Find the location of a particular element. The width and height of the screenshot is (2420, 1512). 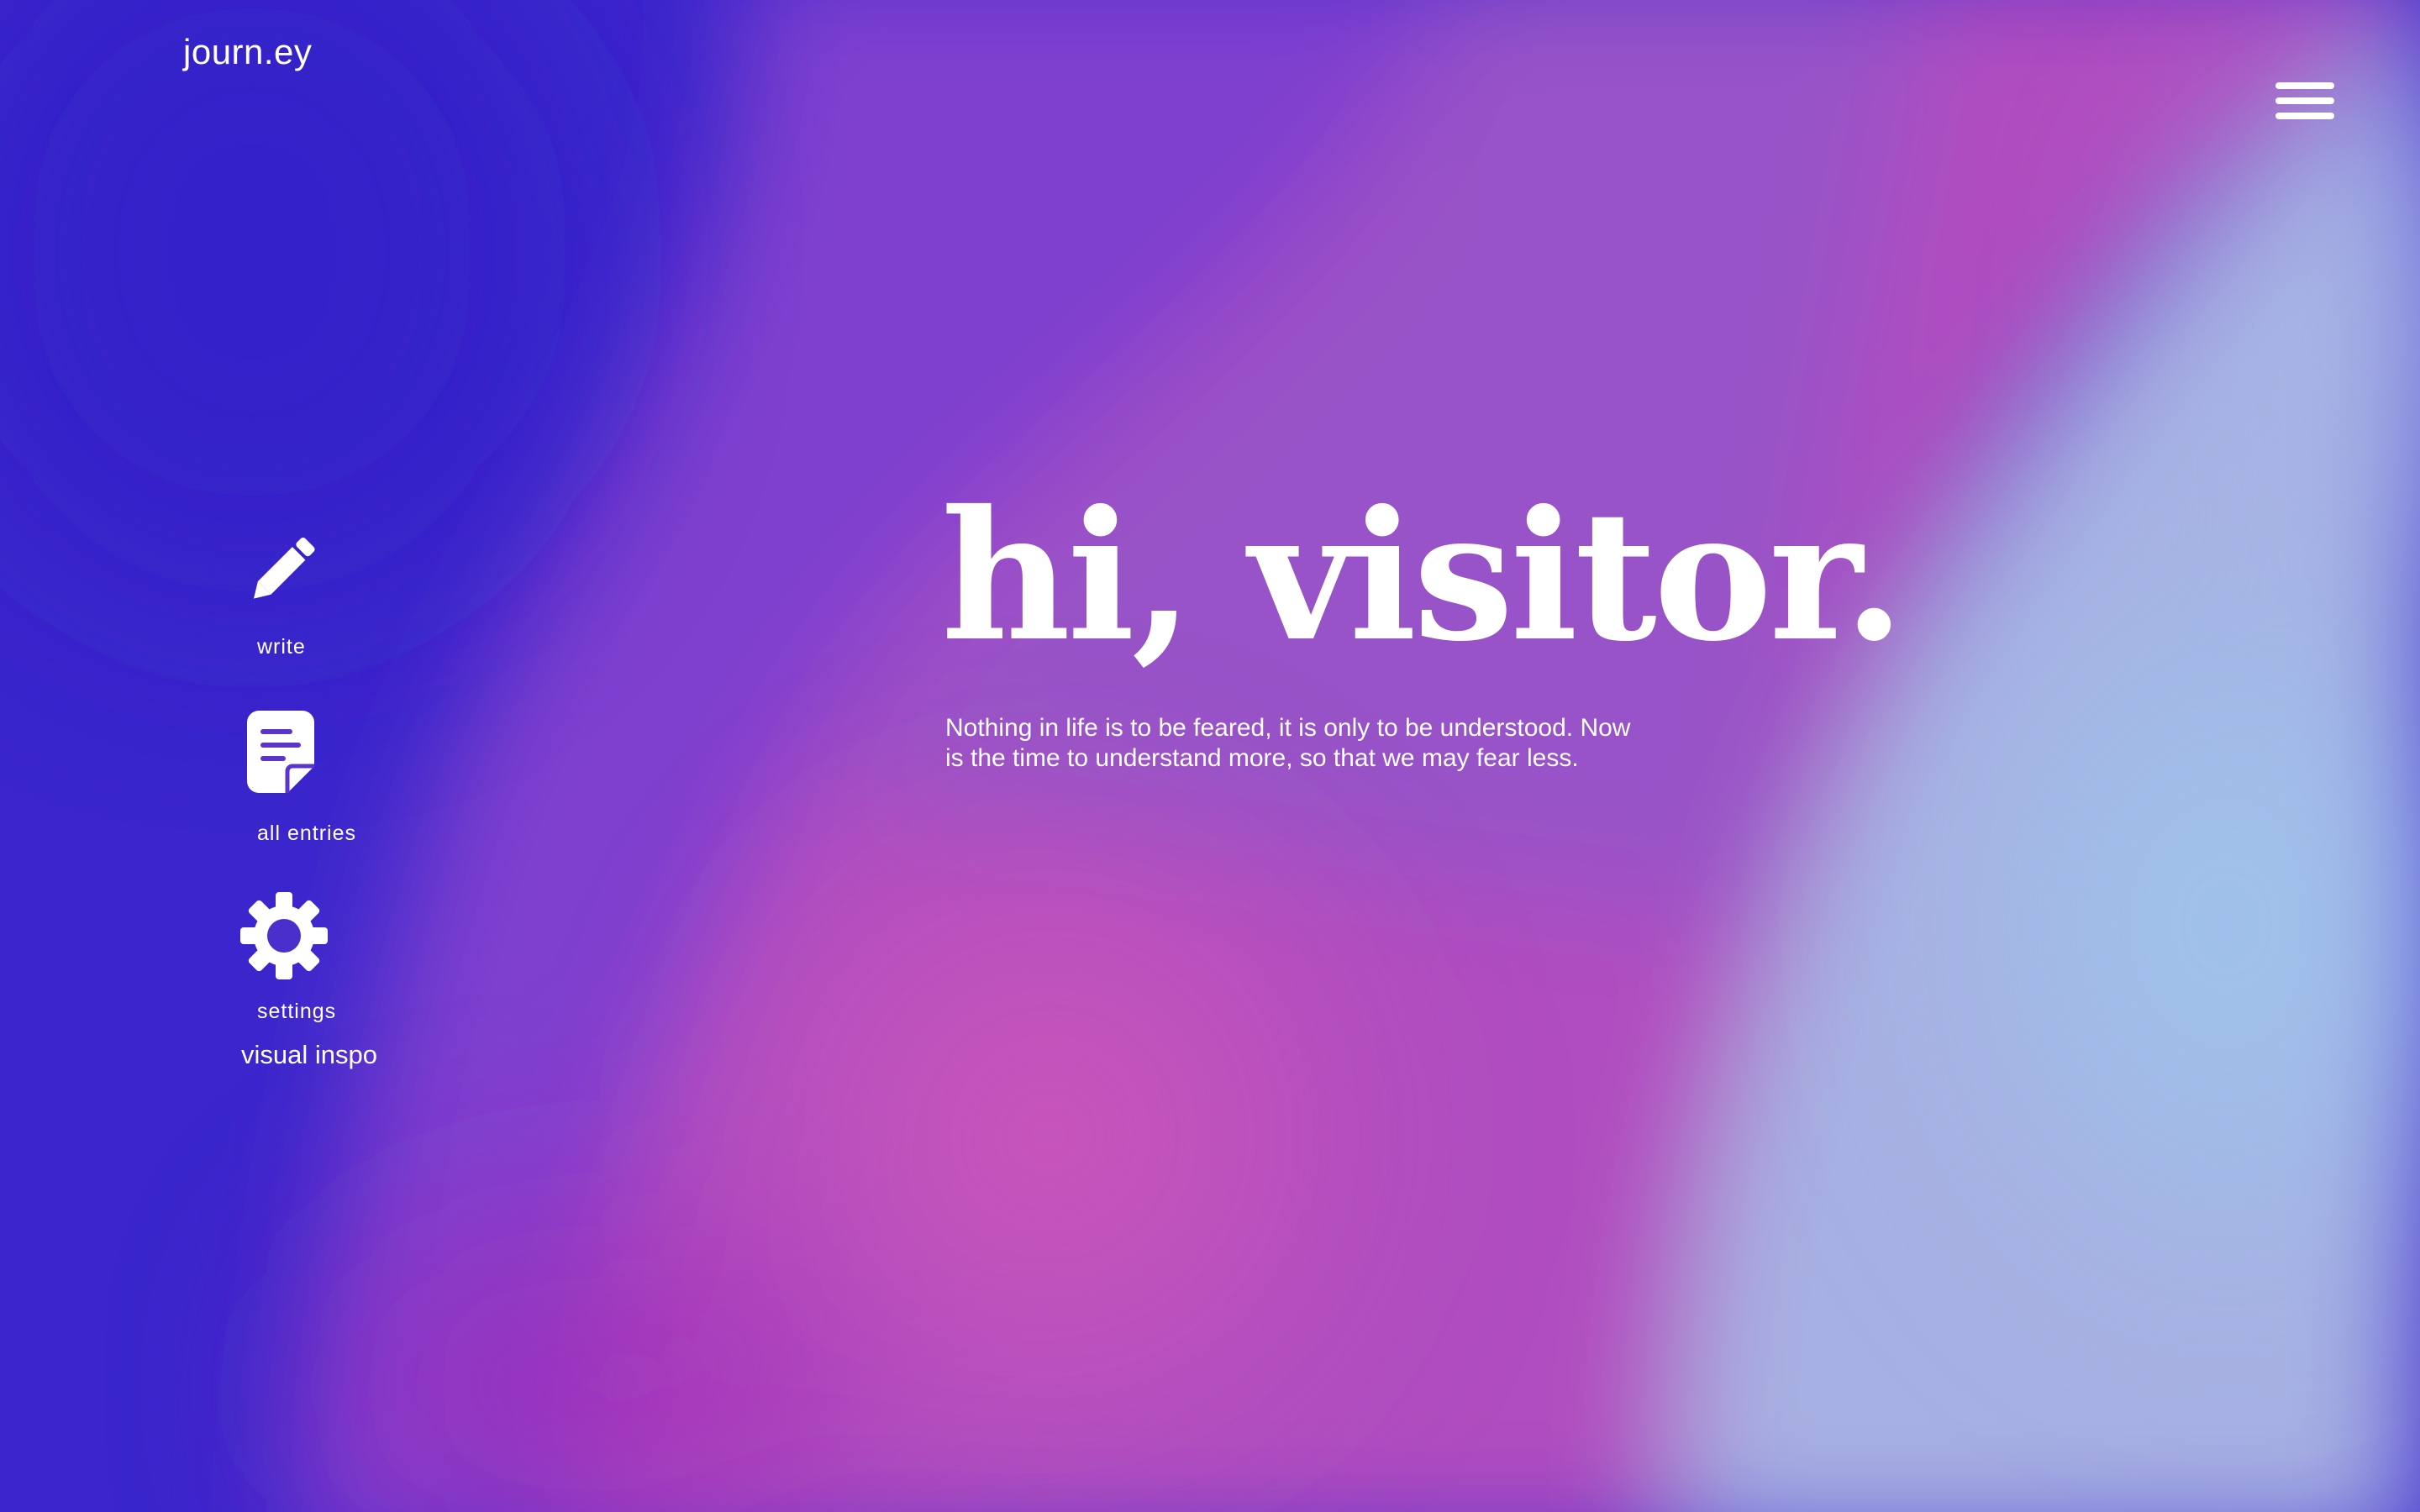

nav-write-label: write is located at coordinates (281, 647).